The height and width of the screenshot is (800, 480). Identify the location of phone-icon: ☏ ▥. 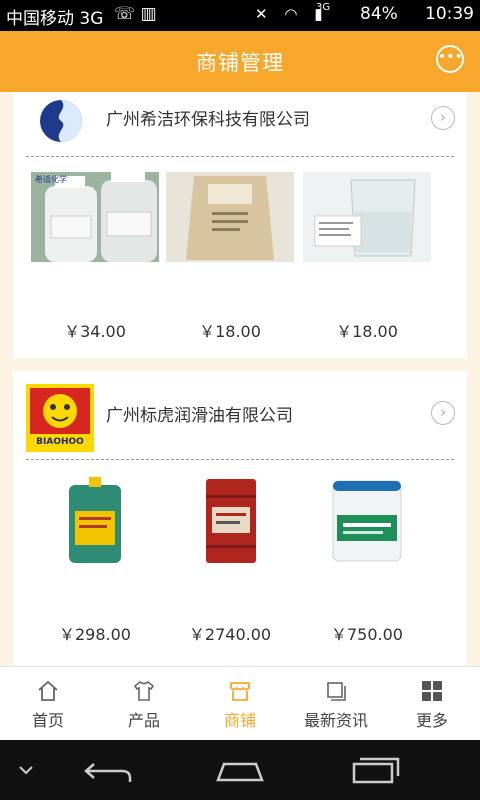
(135, 14).